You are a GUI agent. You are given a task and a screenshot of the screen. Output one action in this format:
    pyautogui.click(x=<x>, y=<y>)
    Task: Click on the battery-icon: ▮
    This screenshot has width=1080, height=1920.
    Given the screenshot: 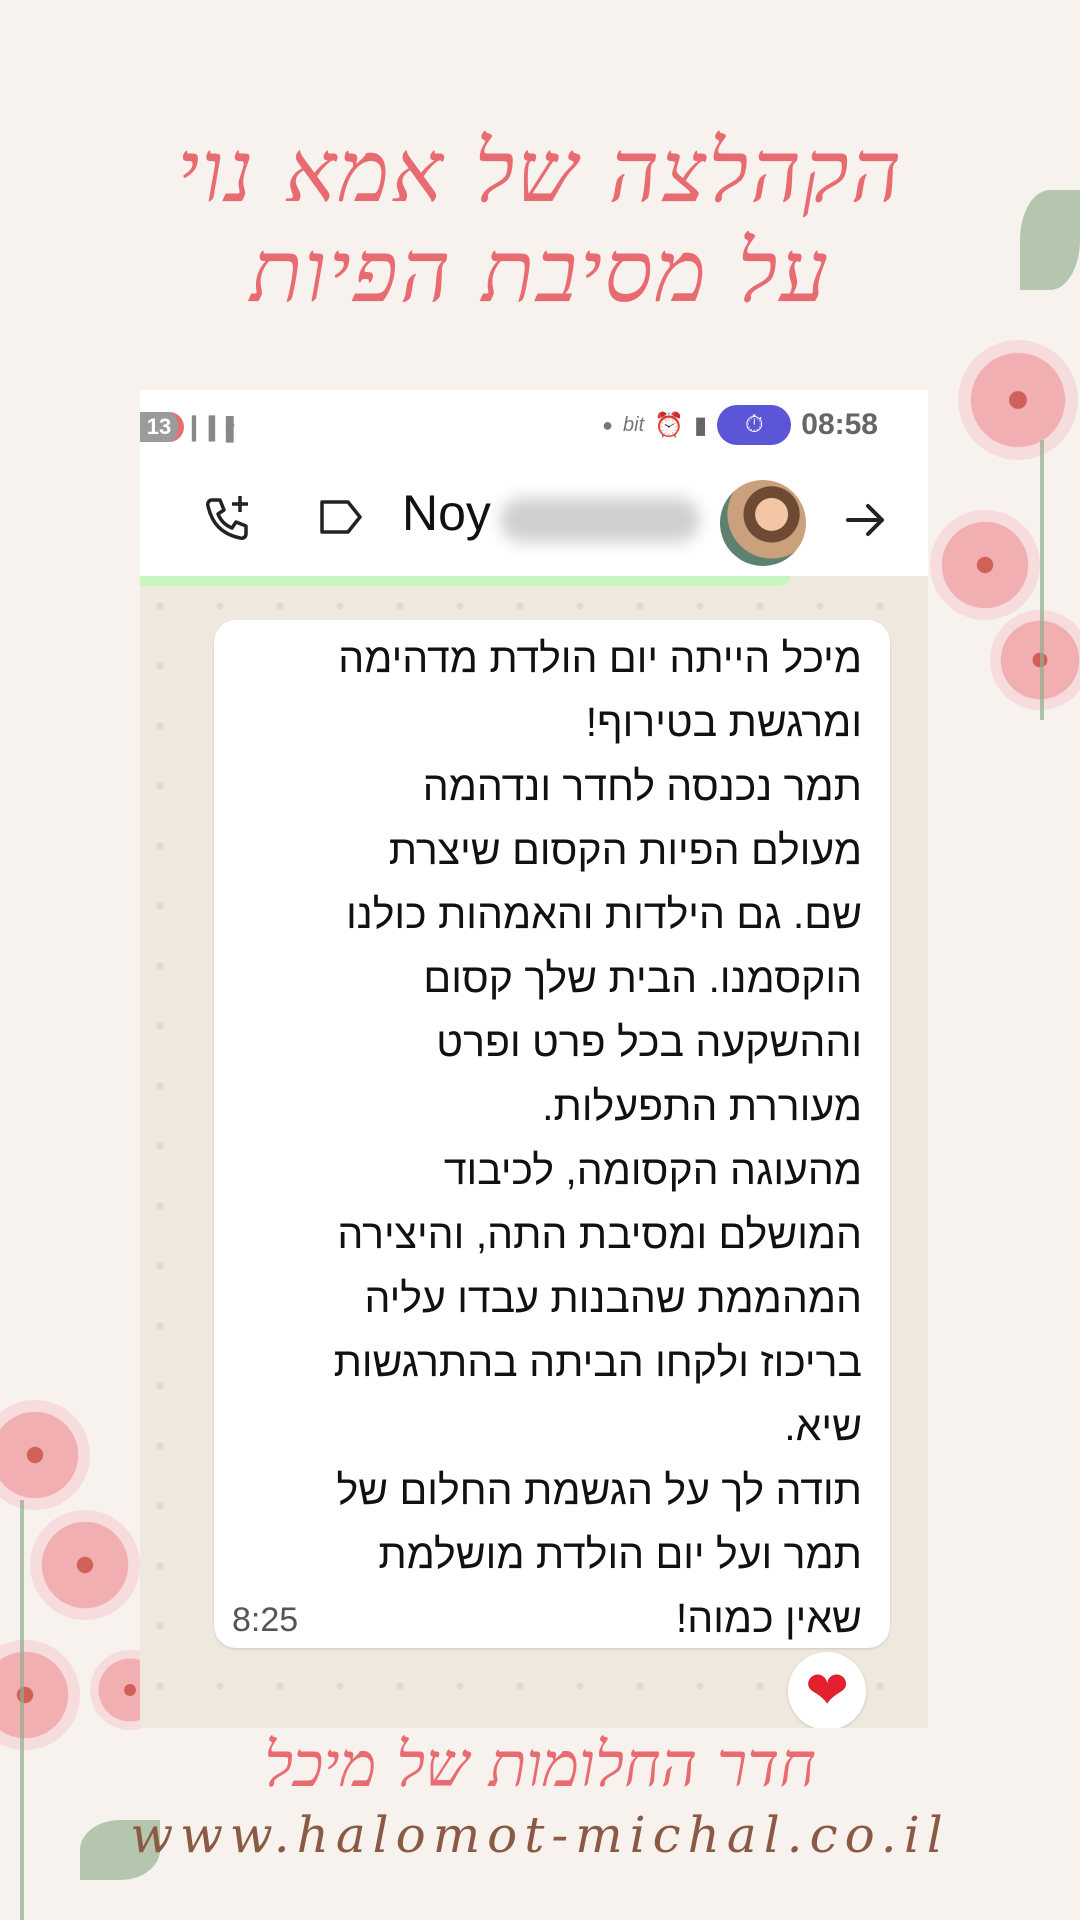 What is the action you would take?
    pyautogui.click(x=701, y=425)
    